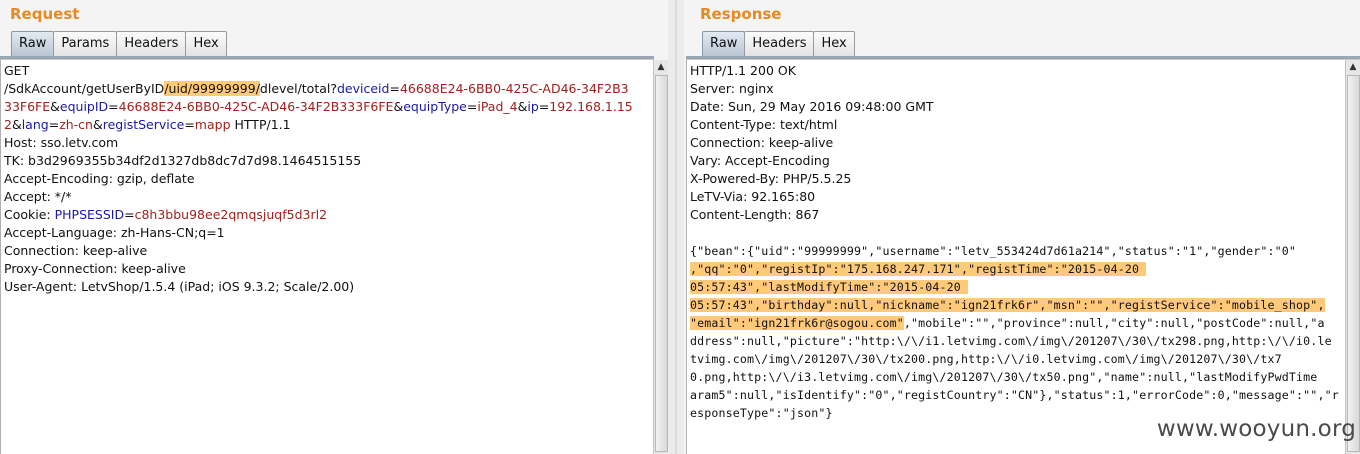 The width and height of the screenshot is (1360, 454). I want to click on param-name: deviceid, so click(363, 88).